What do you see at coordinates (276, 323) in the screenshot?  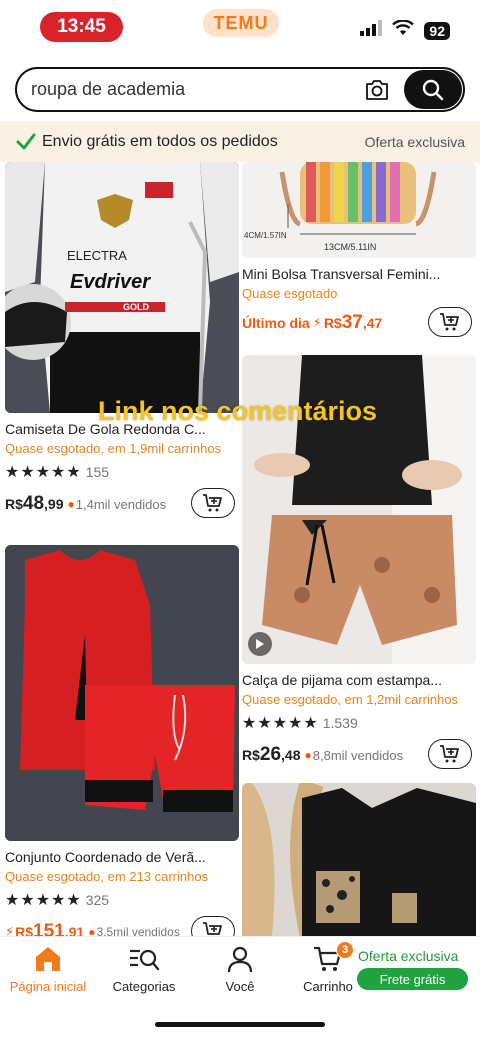 I see `last-day-label: Último dia` at bounding box center [276, 323].